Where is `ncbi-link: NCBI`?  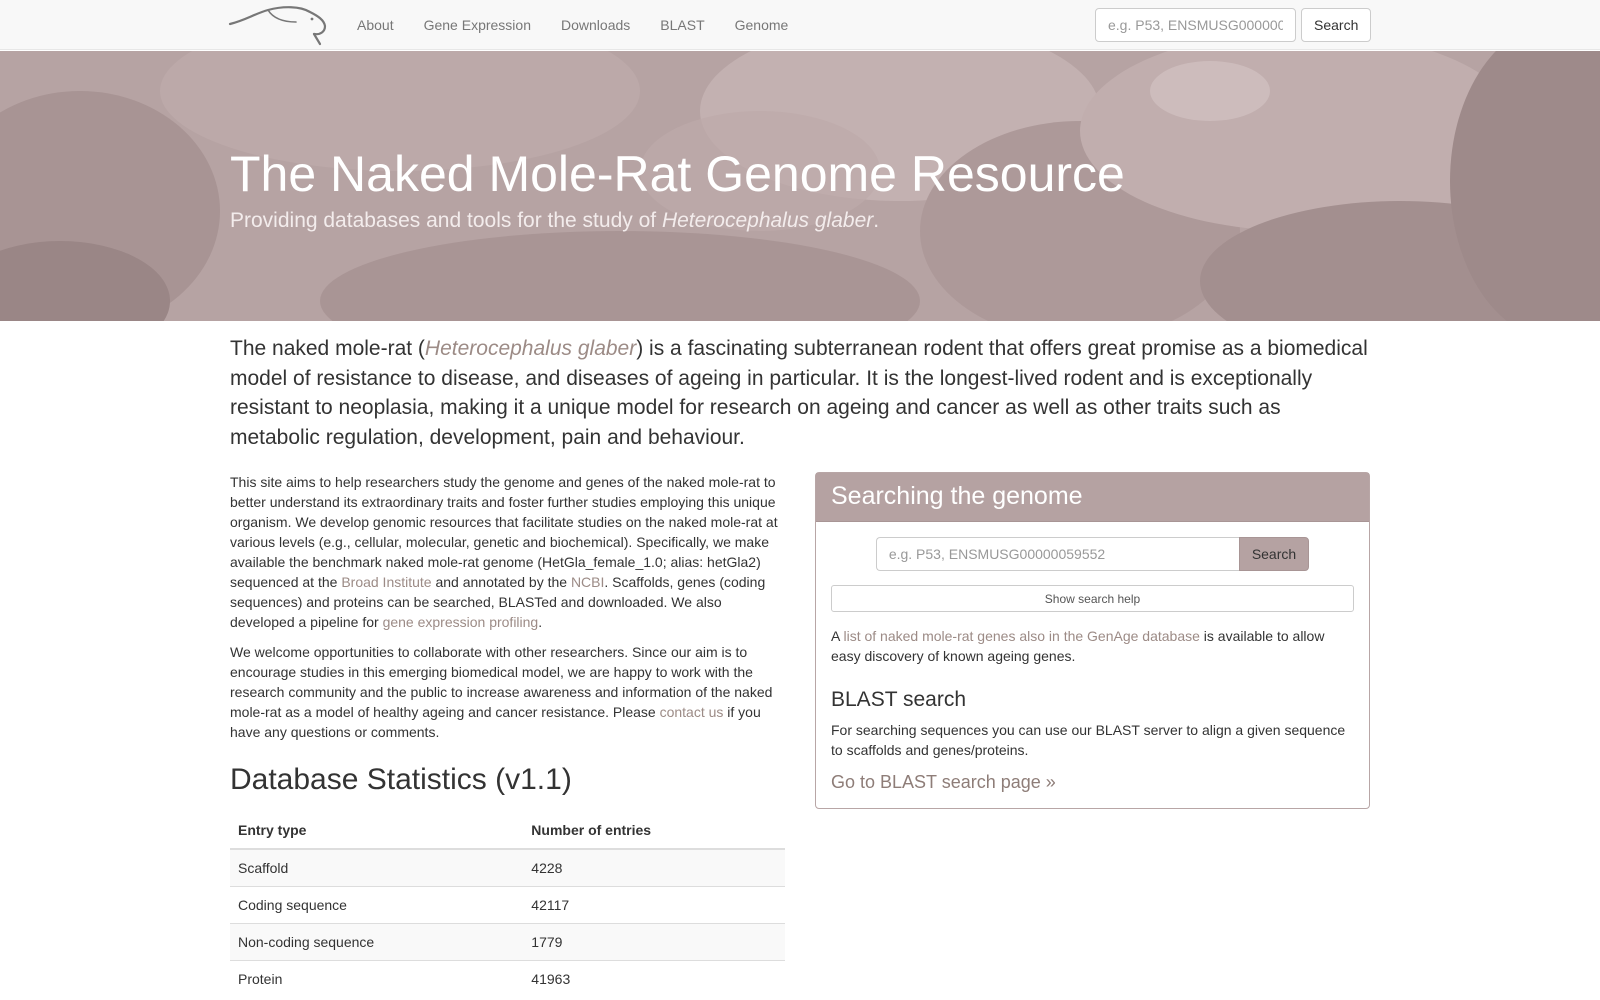 ncbi-link: NCBI is located at coordinates (587, 582).